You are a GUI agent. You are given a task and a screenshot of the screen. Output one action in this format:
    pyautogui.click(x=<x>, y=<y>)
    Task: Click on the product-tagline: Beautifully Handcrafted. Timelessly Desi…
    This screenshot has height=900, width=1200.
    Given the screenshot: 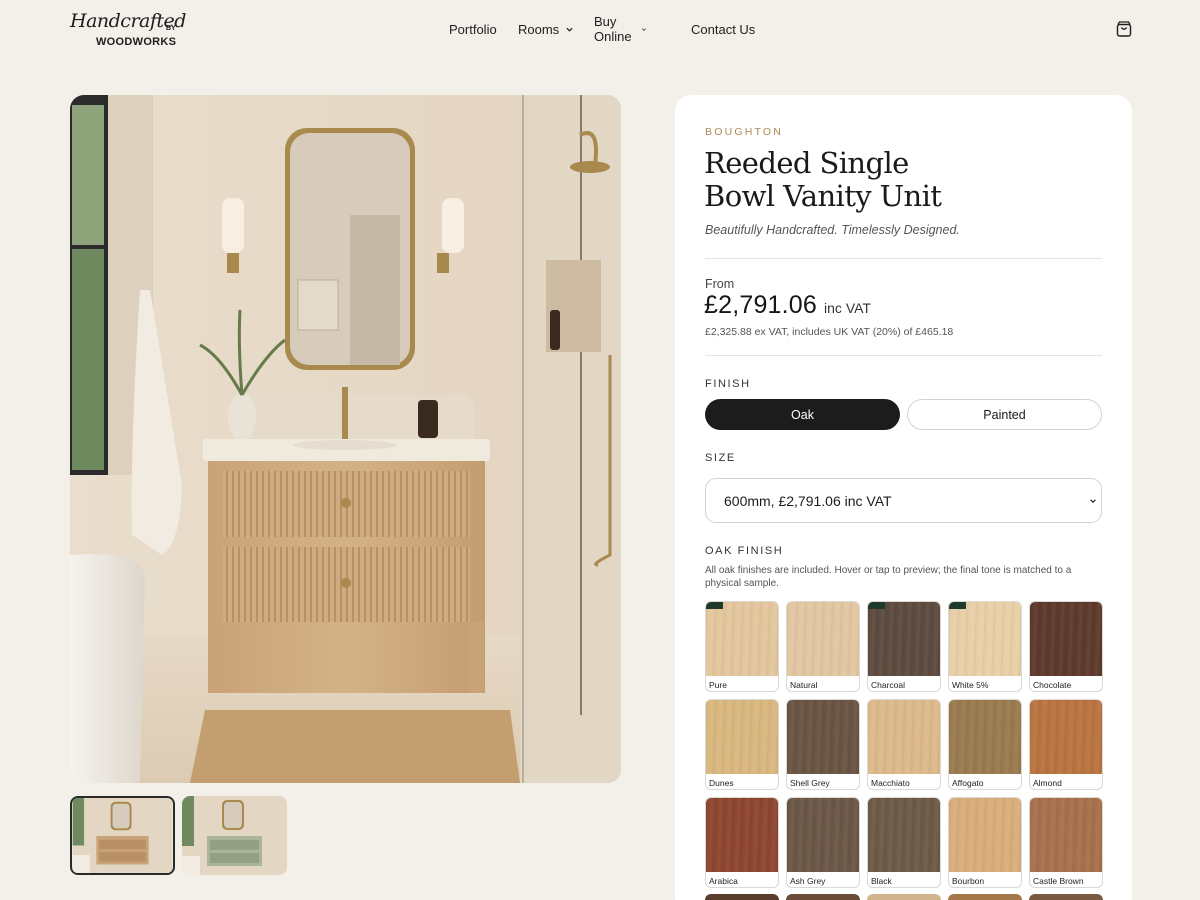 What is the action you would take?
    pyautogui.click(x=832, y=230)
    